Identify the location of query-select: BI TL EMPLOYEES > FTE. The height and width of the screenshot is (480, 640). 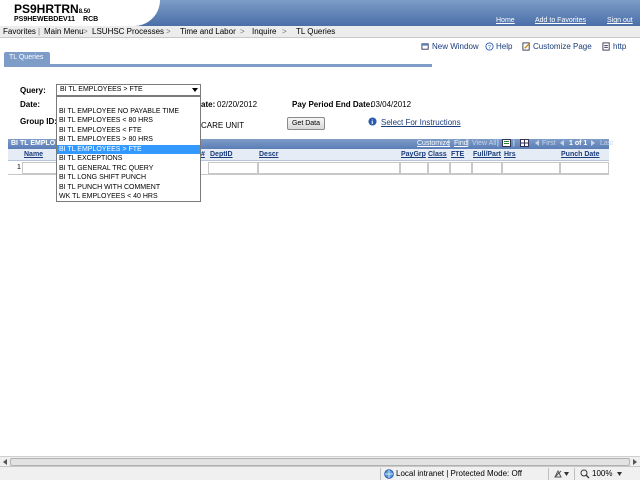
(128, 90).